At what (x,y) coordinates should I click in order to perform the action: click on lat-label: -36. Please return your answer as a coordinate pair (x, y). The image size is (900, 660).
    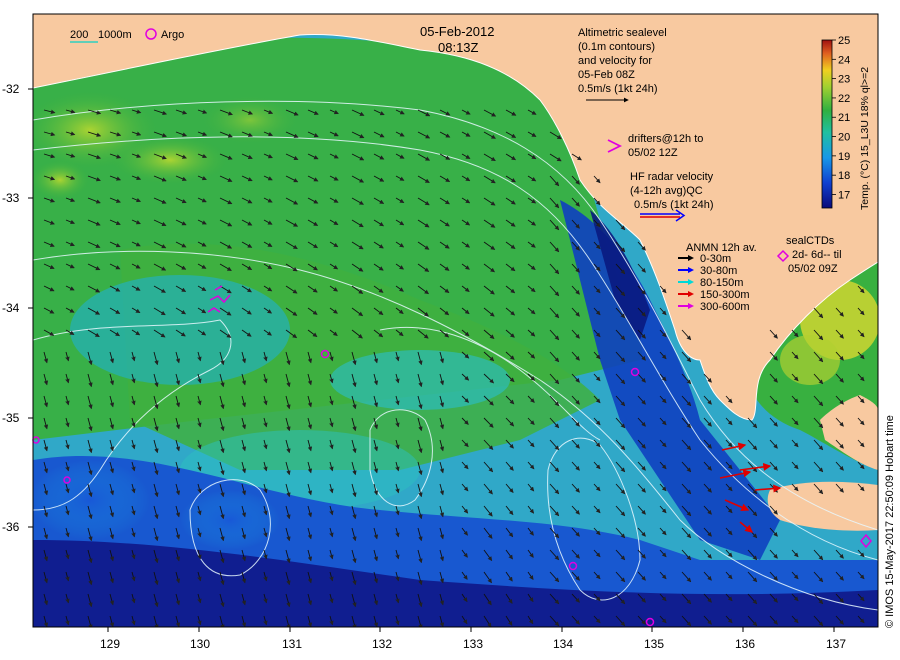
    Looking at the image, I should click on (11, 527).